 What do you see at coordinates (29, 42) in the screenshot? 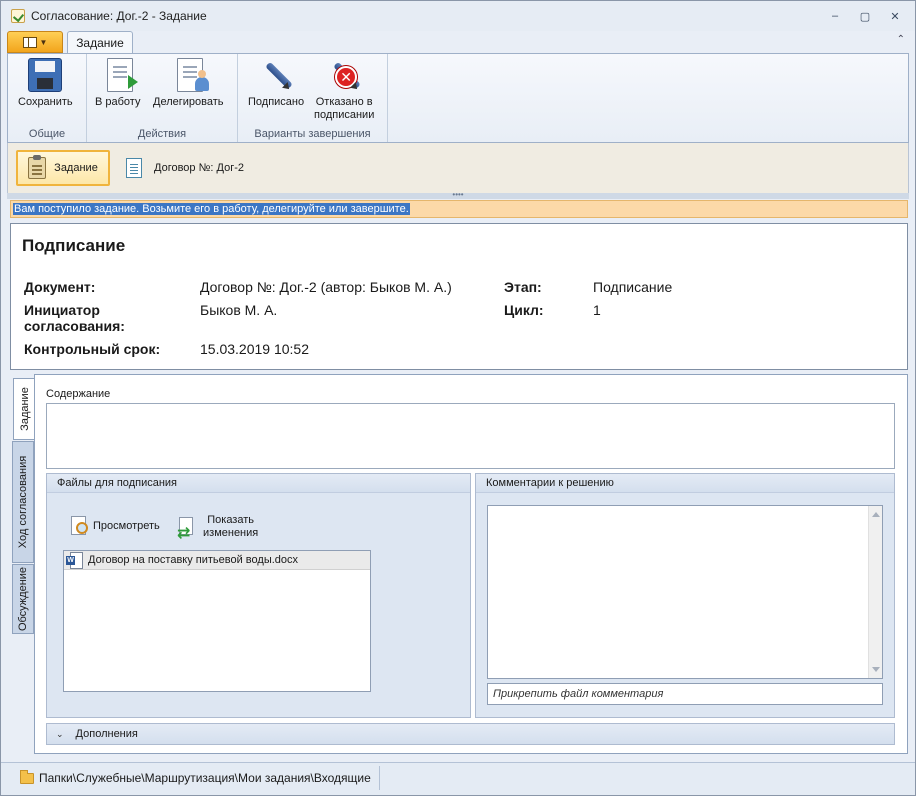
I see `app-menu-icon` at bounding box center [29, 42].